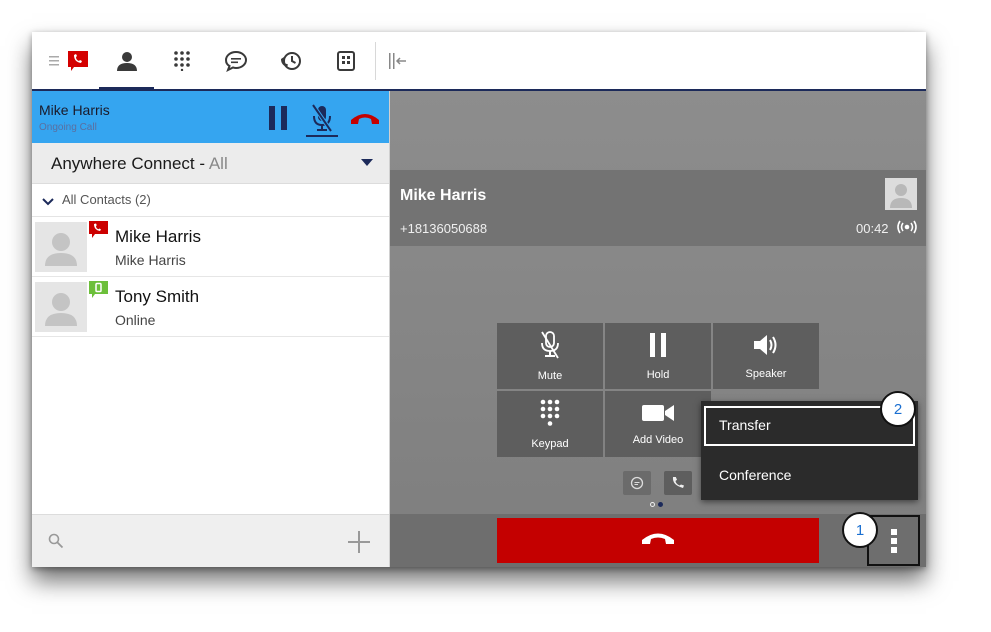  I want to click on hold-icon, so click(278, 118).